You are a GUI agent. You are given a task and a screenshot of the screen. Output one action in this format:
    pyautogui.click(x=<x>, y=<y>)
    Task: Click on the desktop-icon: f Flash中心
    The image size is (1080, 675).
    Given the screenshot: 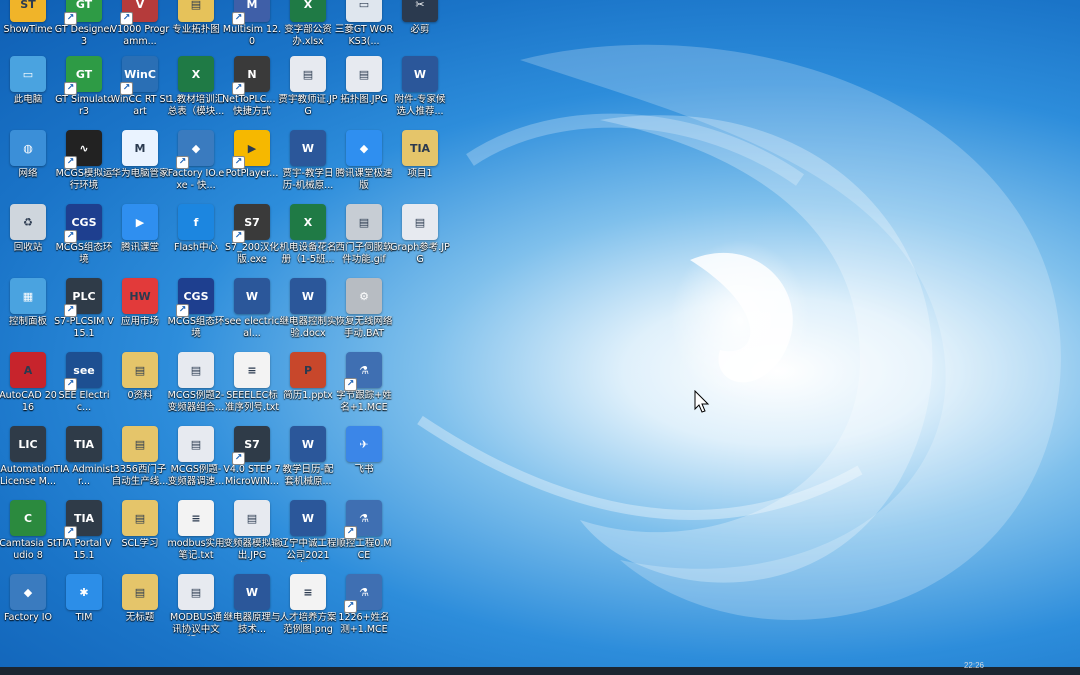 What is the action you would take?
    pyautogui.click(x=196, y=241)
    